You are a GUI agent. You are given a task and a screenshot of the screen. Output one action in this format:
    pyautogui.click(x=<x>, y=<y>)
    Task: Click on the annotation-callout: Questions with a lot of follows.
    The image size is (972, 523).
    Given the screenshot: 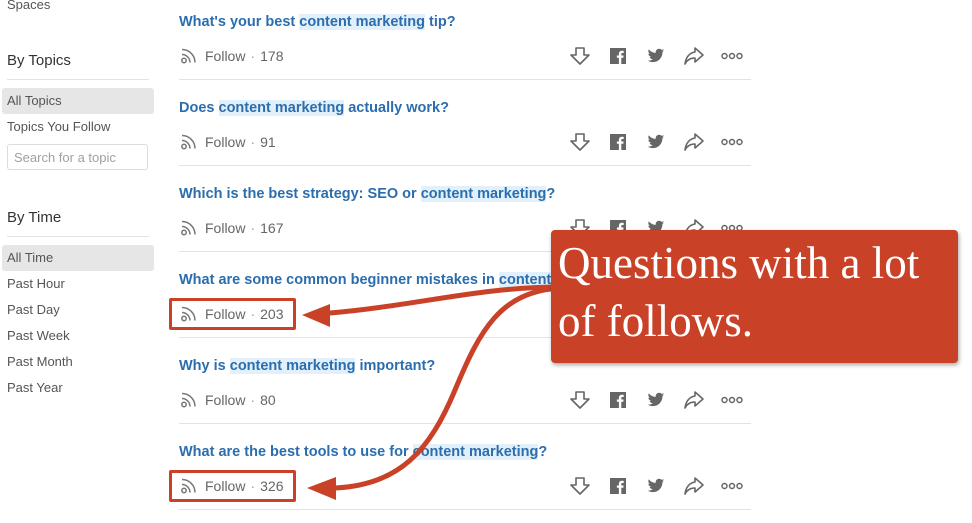 What is the action you would take?
    pyautogui.click(x=754, y=296)
    